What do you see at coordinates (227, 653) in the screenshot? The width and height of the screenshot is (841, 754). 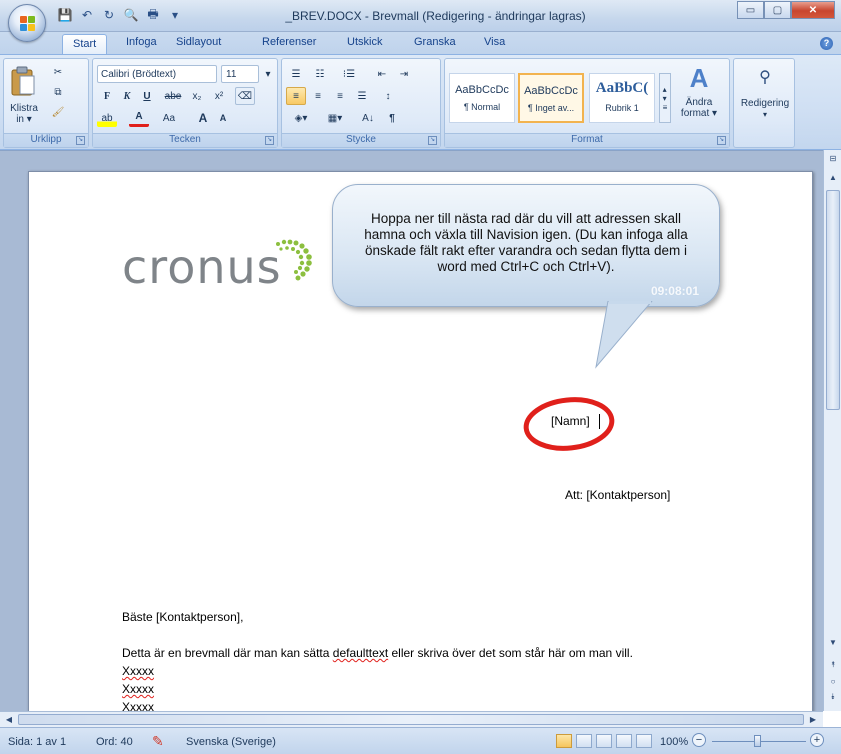 I see `body-text-start: Detta är en brevmall där man kan sätta` at bounding box center [227, 653].